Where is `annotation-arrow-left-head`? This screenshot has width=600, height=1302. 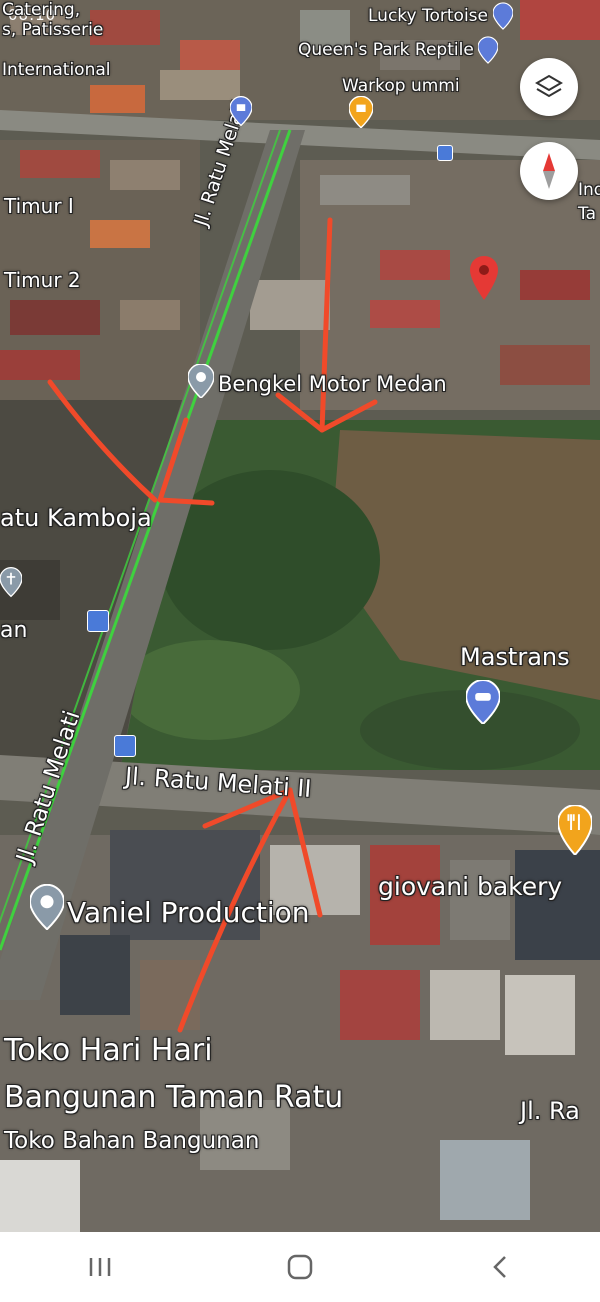 annotation-arrow-left-head is located at coordinates (186, 461).